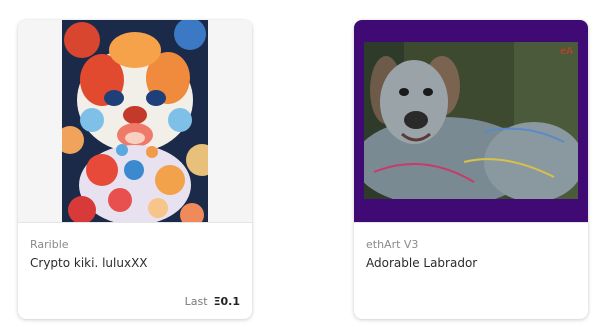 The image size is (612, 327). I want to click on svg-text: eA, so click(566, 51).